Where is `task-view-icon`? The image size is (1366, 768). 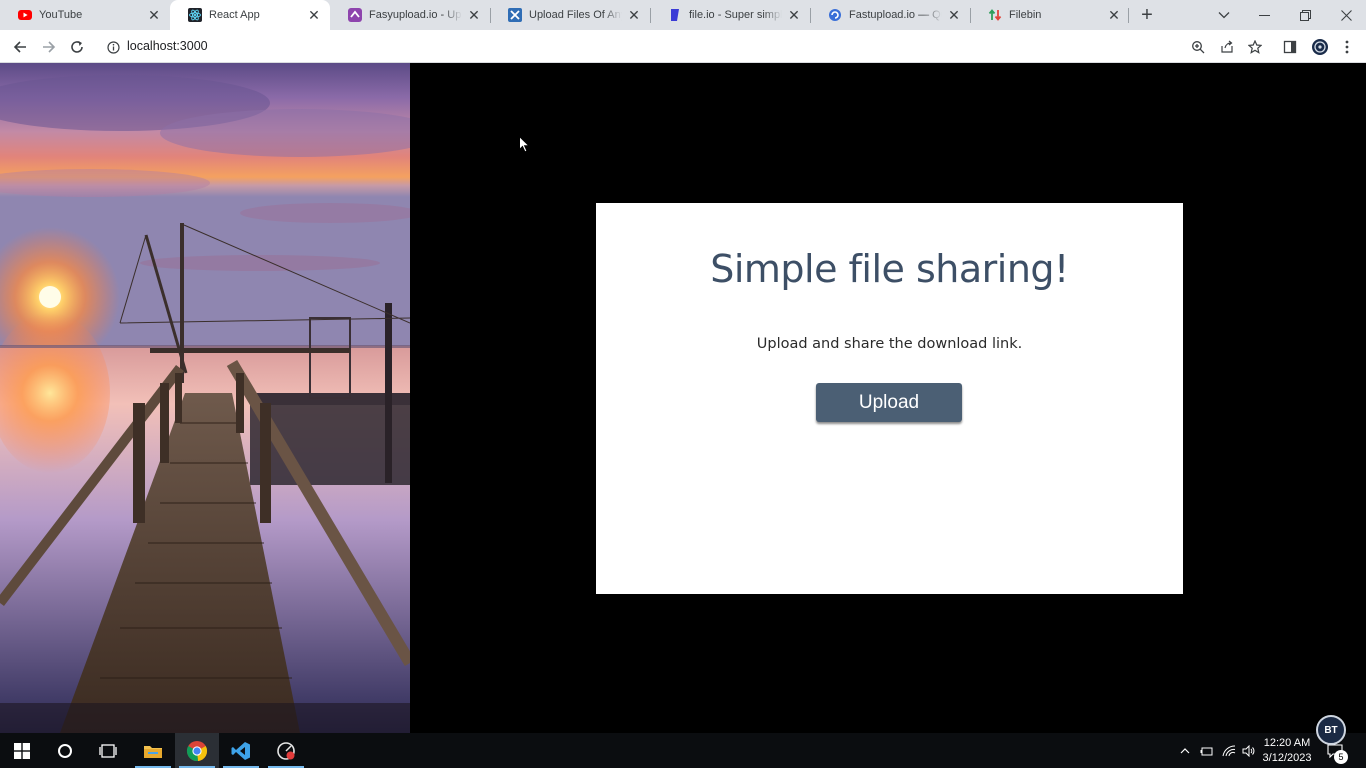 task-view-icon is located at coordinates (108, 750).